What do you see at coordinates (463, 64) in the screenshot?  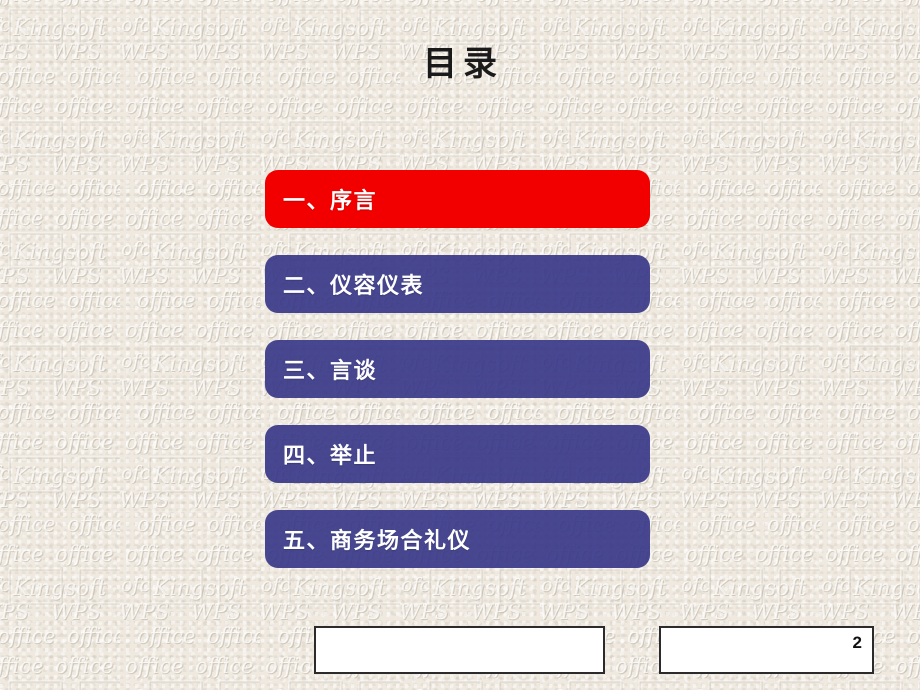 I see `slide-title: 目录` at bounding box center [463, 64].